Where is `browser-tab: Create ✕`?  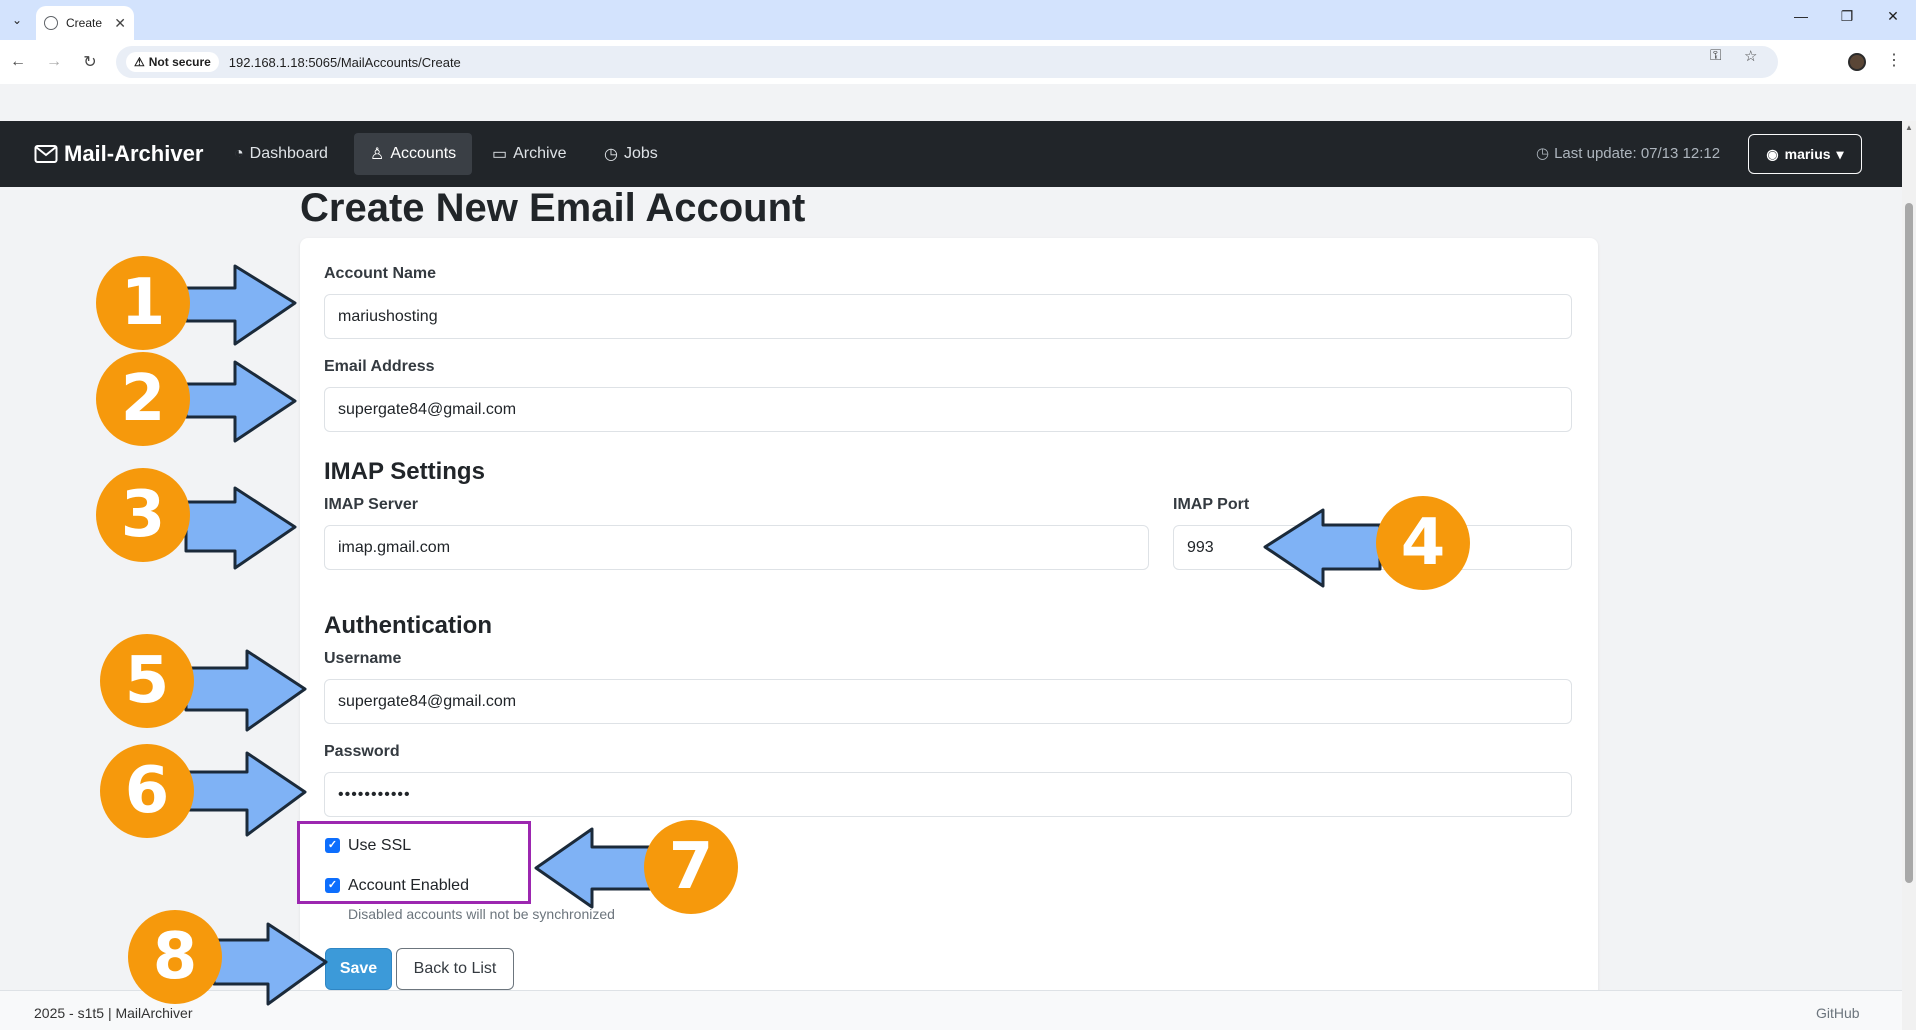 browser-tab: Create ✕ is located at coordinates (85, 23).